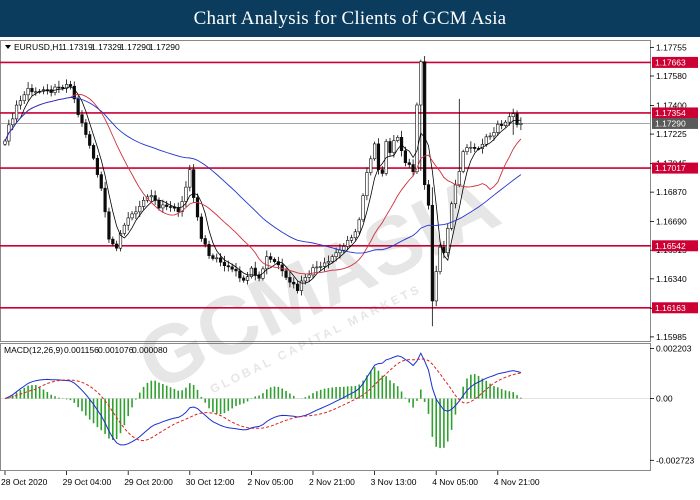  I want to click on ohlc-close: 1.17290, so click(164, 47).